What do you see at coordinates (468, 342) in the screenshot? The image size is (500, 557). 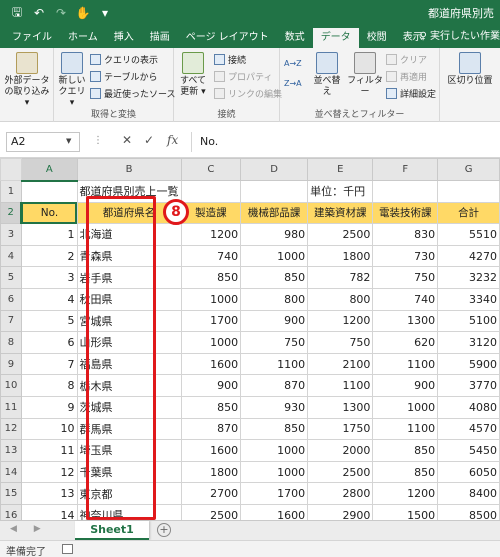 I see `cell-g8: 3120` at bounding box center [468, 342].